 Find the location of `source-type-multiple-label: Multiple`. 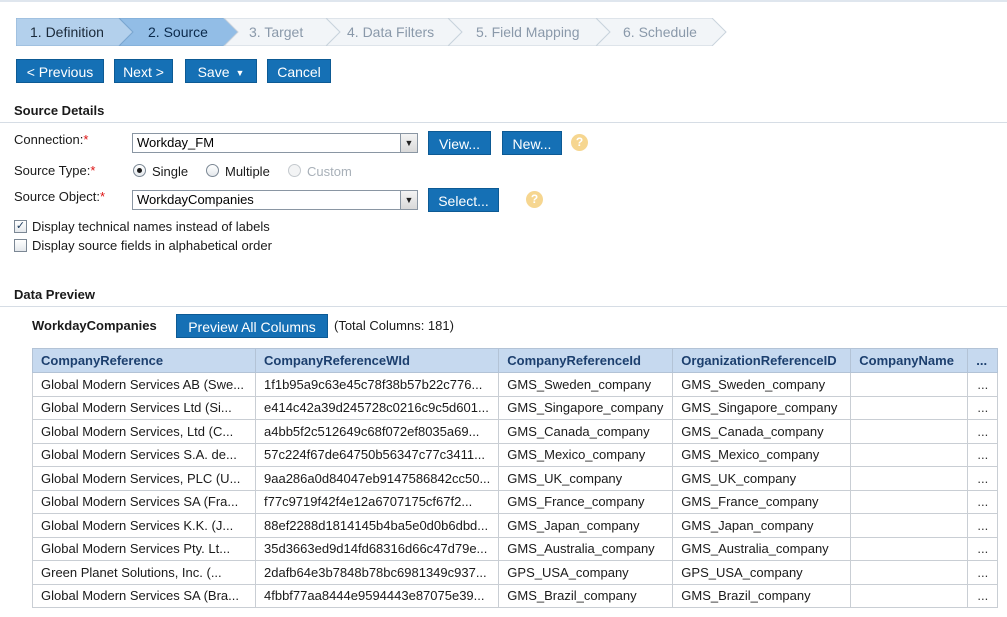

source-type-multiple-label: Multiple is located at coordinates (247, 171).